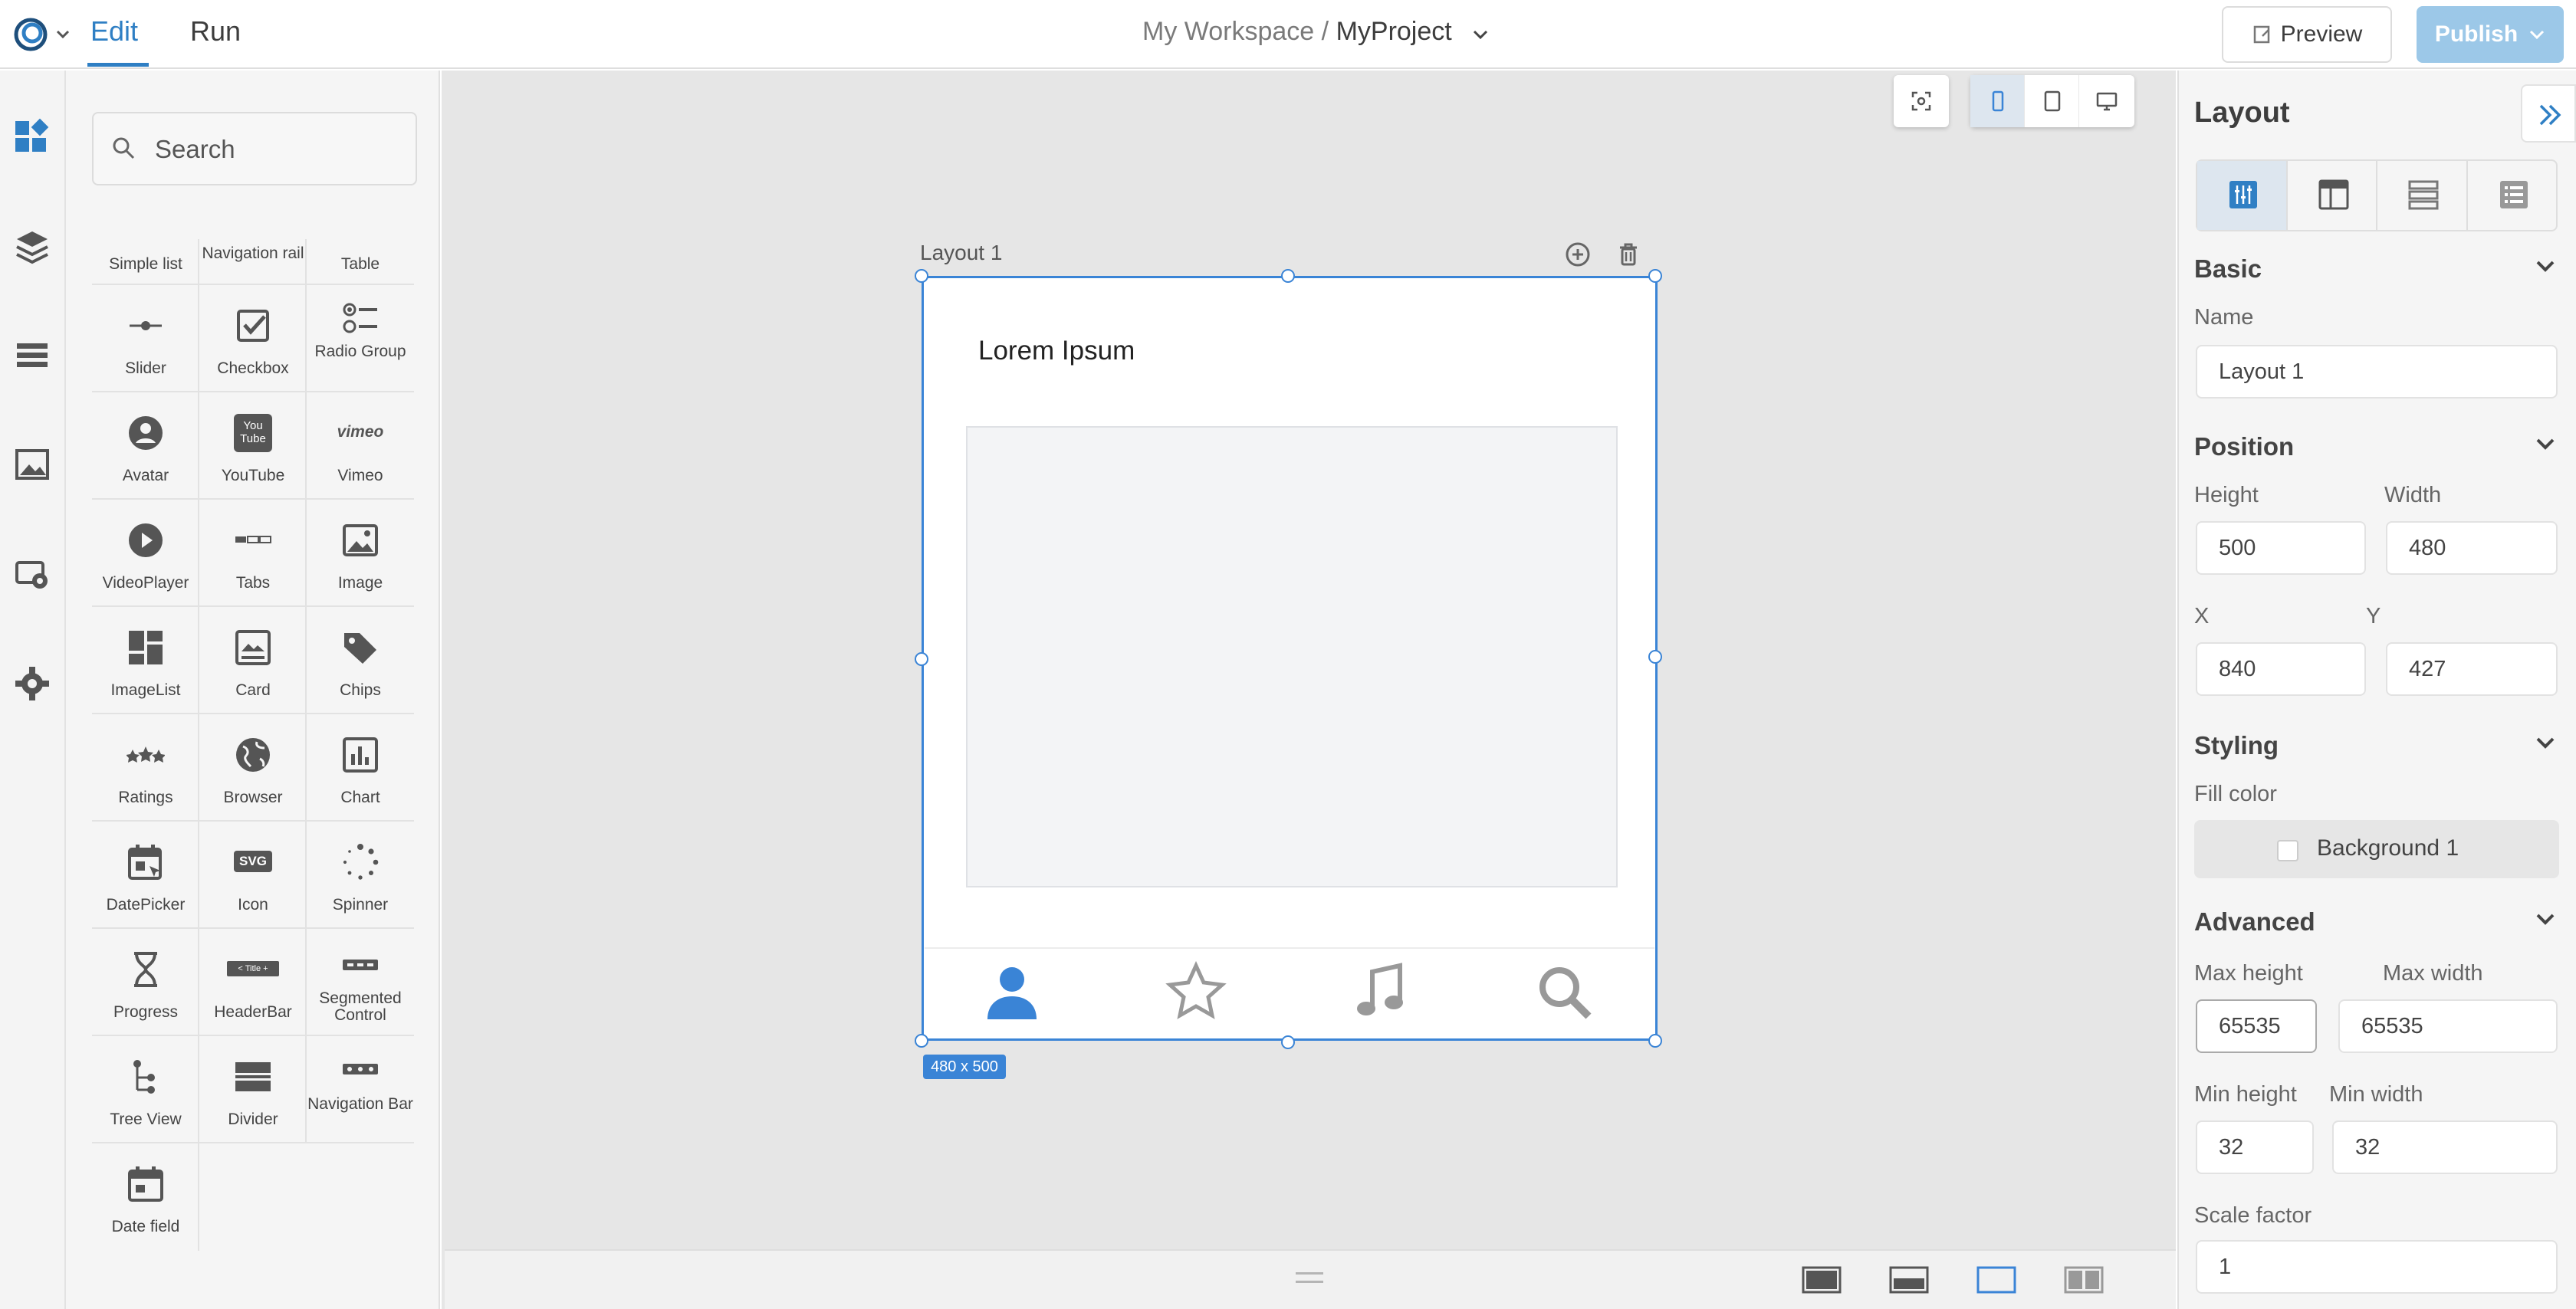 This screenshot has width=2576, height=1309. What do you see at coordinates (255, 149) in the screenshot?
I see `component-search-input: Search` at bounding box center [255, 149].